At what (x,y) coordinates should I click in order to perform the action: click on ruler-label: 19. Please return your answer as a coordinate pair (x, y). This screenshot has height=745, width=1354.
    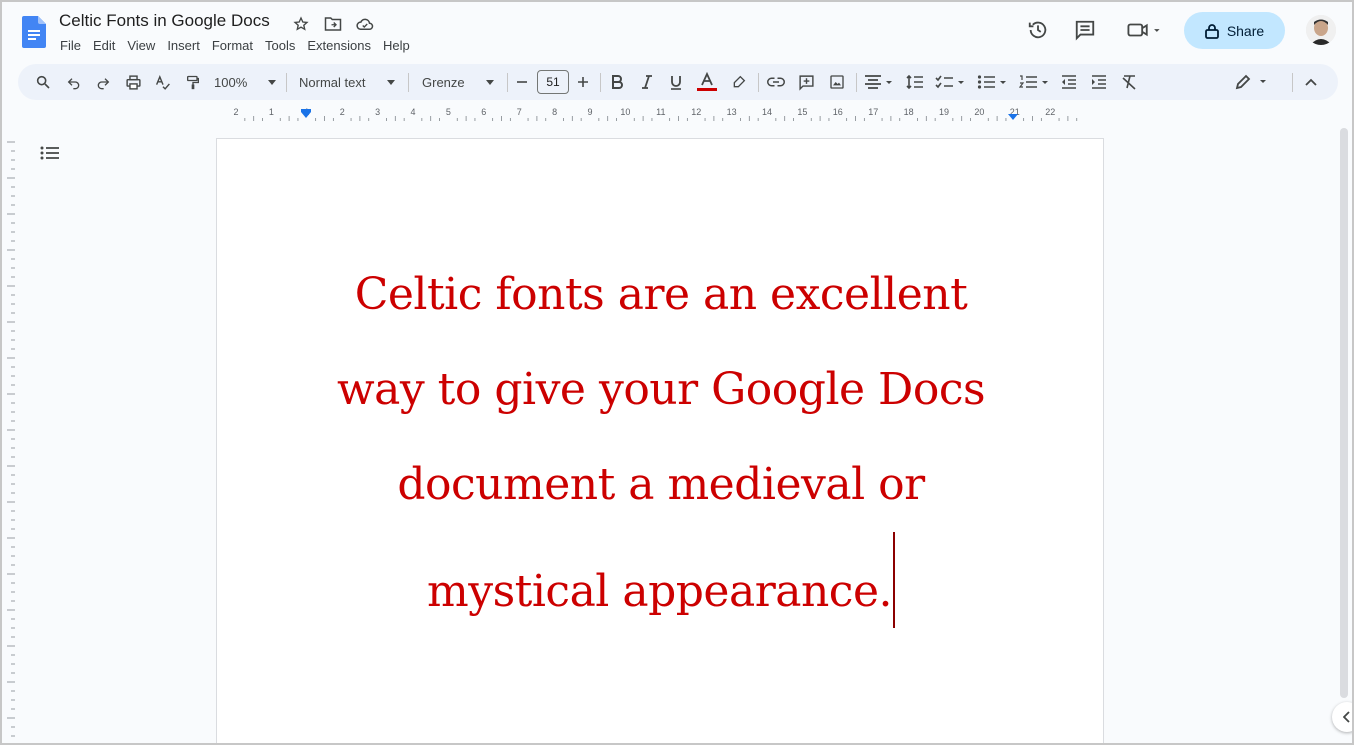
    Looking at the image, I should click on (944, 112).